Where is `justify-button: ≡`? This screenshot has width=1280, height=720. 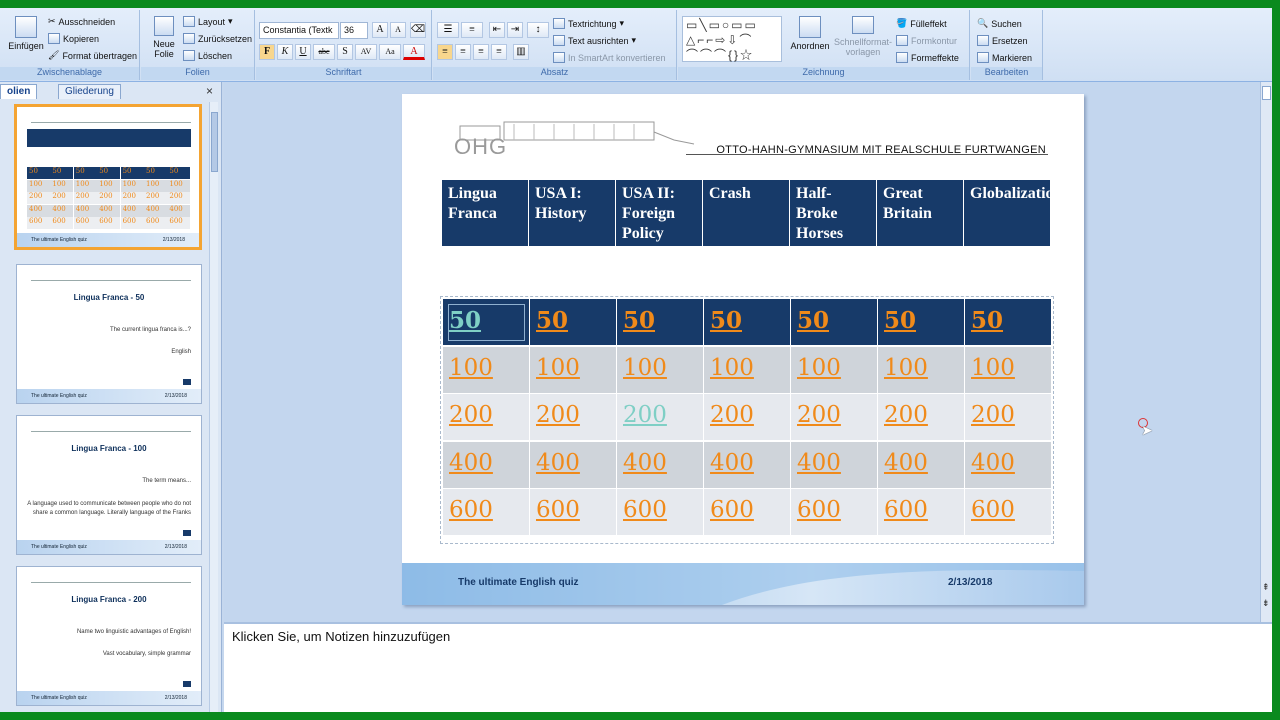
justify-button: ≡ is located at coordinates (499, 52).